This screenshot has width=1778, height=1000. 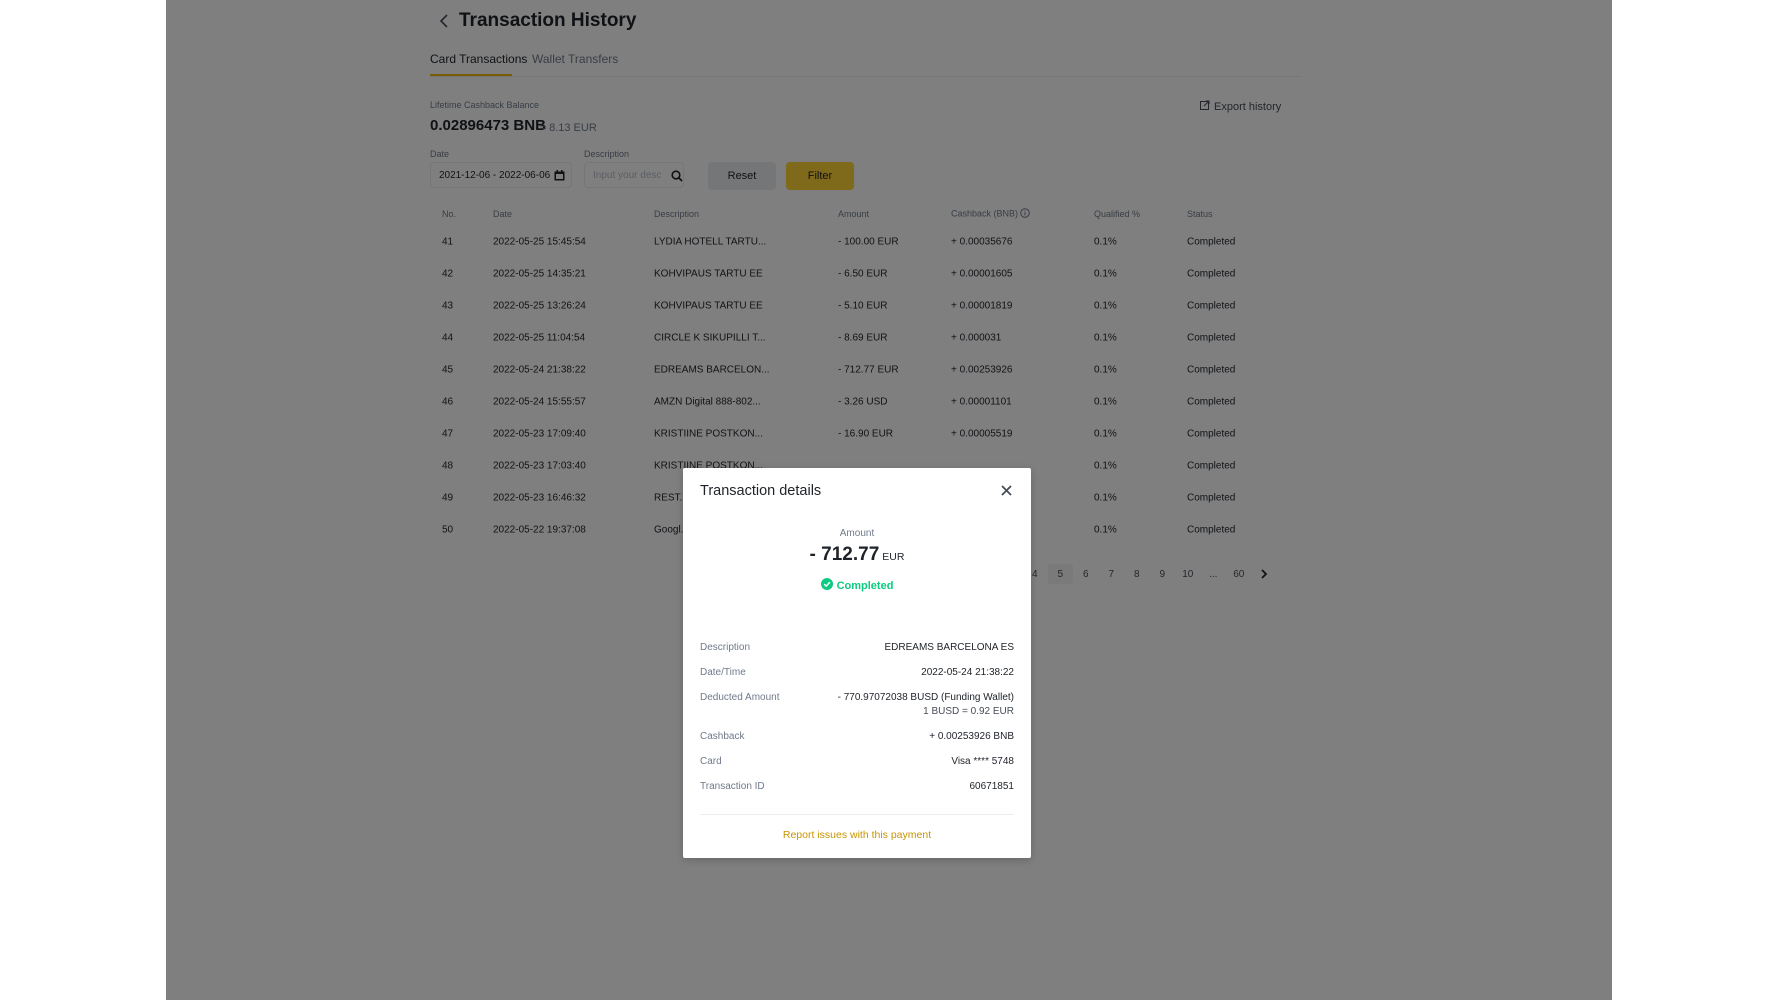 I want to click on amount-value: - 712.77, so click(x=844, y=554).